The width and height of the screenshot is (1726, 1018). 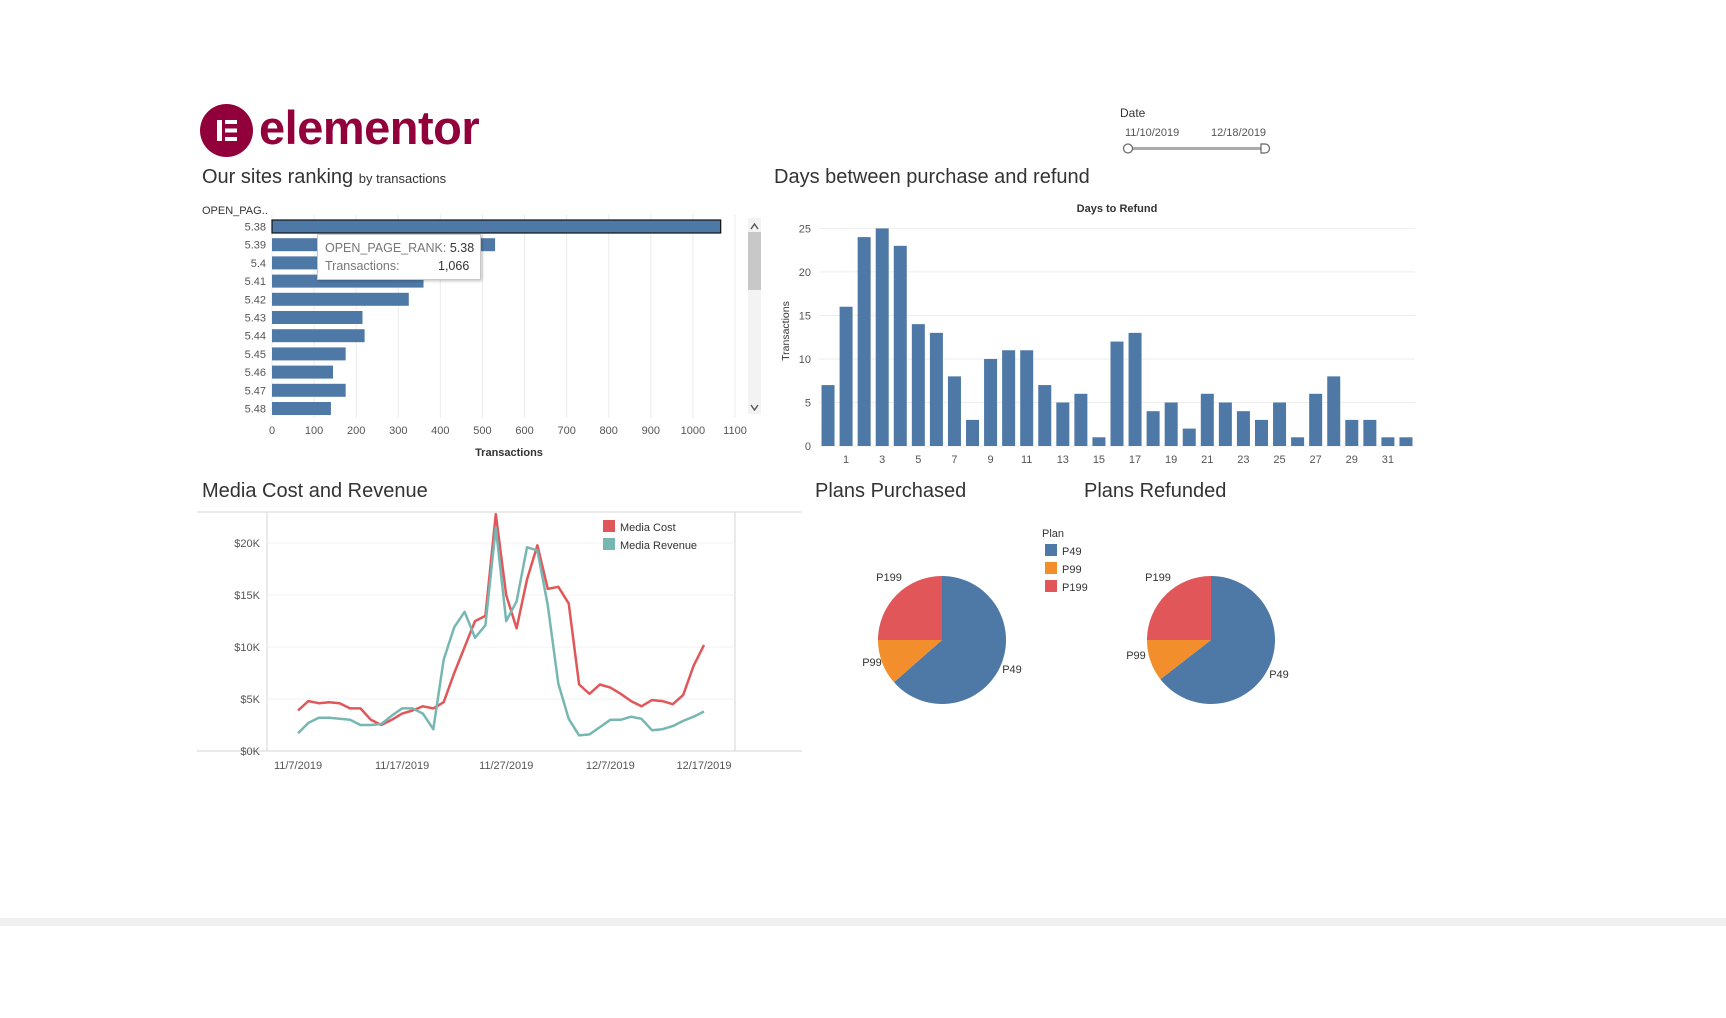 What do you see at coordinates (651, 431) in the screenshot?
I see `x-tick-label: 900` at bounding box center [651, 431].